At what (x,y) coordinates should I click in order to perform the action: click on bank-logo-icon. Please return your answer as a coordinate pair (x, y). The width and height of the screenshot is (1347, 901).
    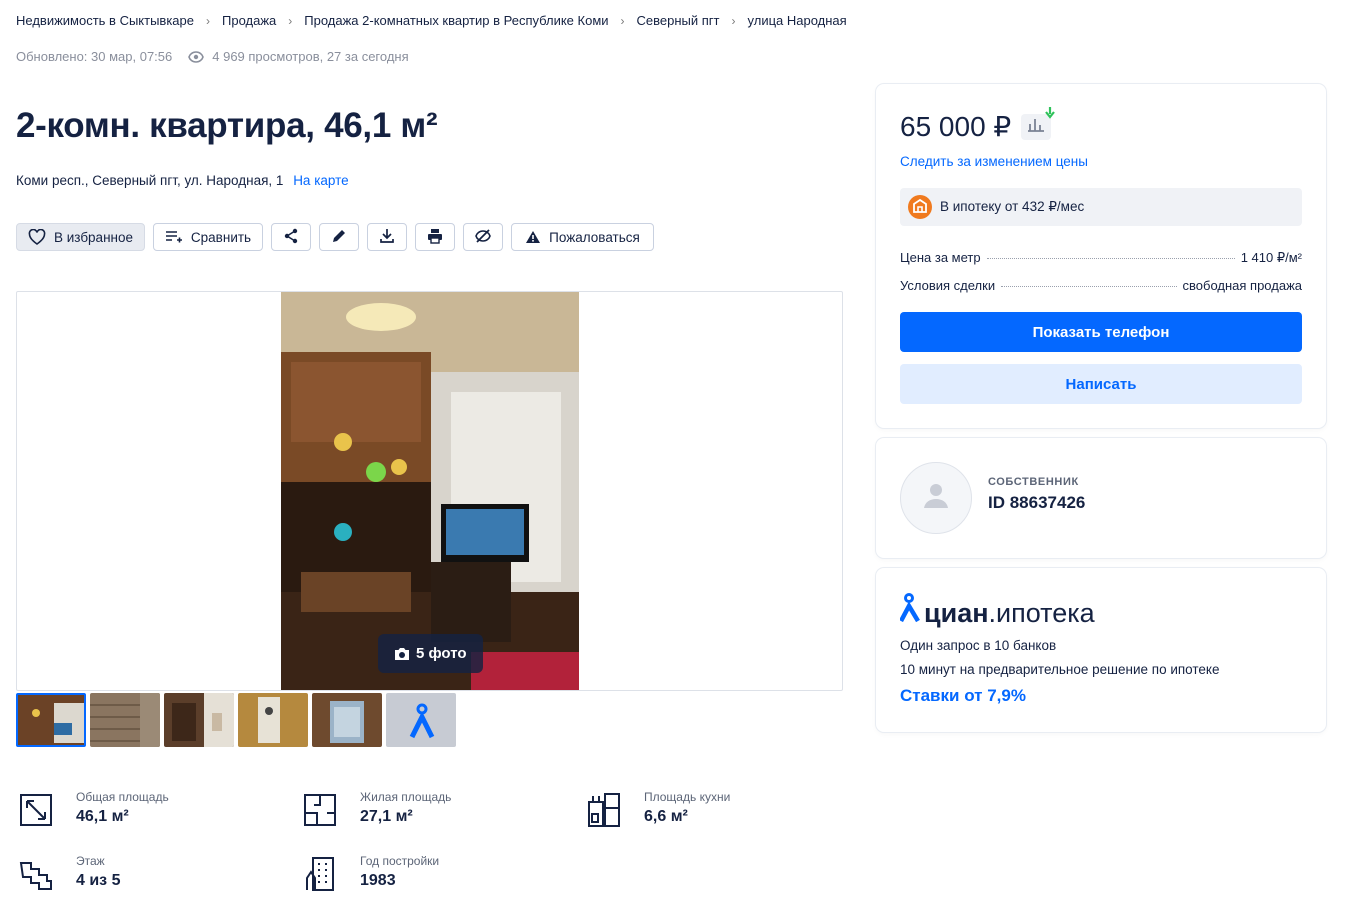
    Looking at the image, I should click on (920, 207).